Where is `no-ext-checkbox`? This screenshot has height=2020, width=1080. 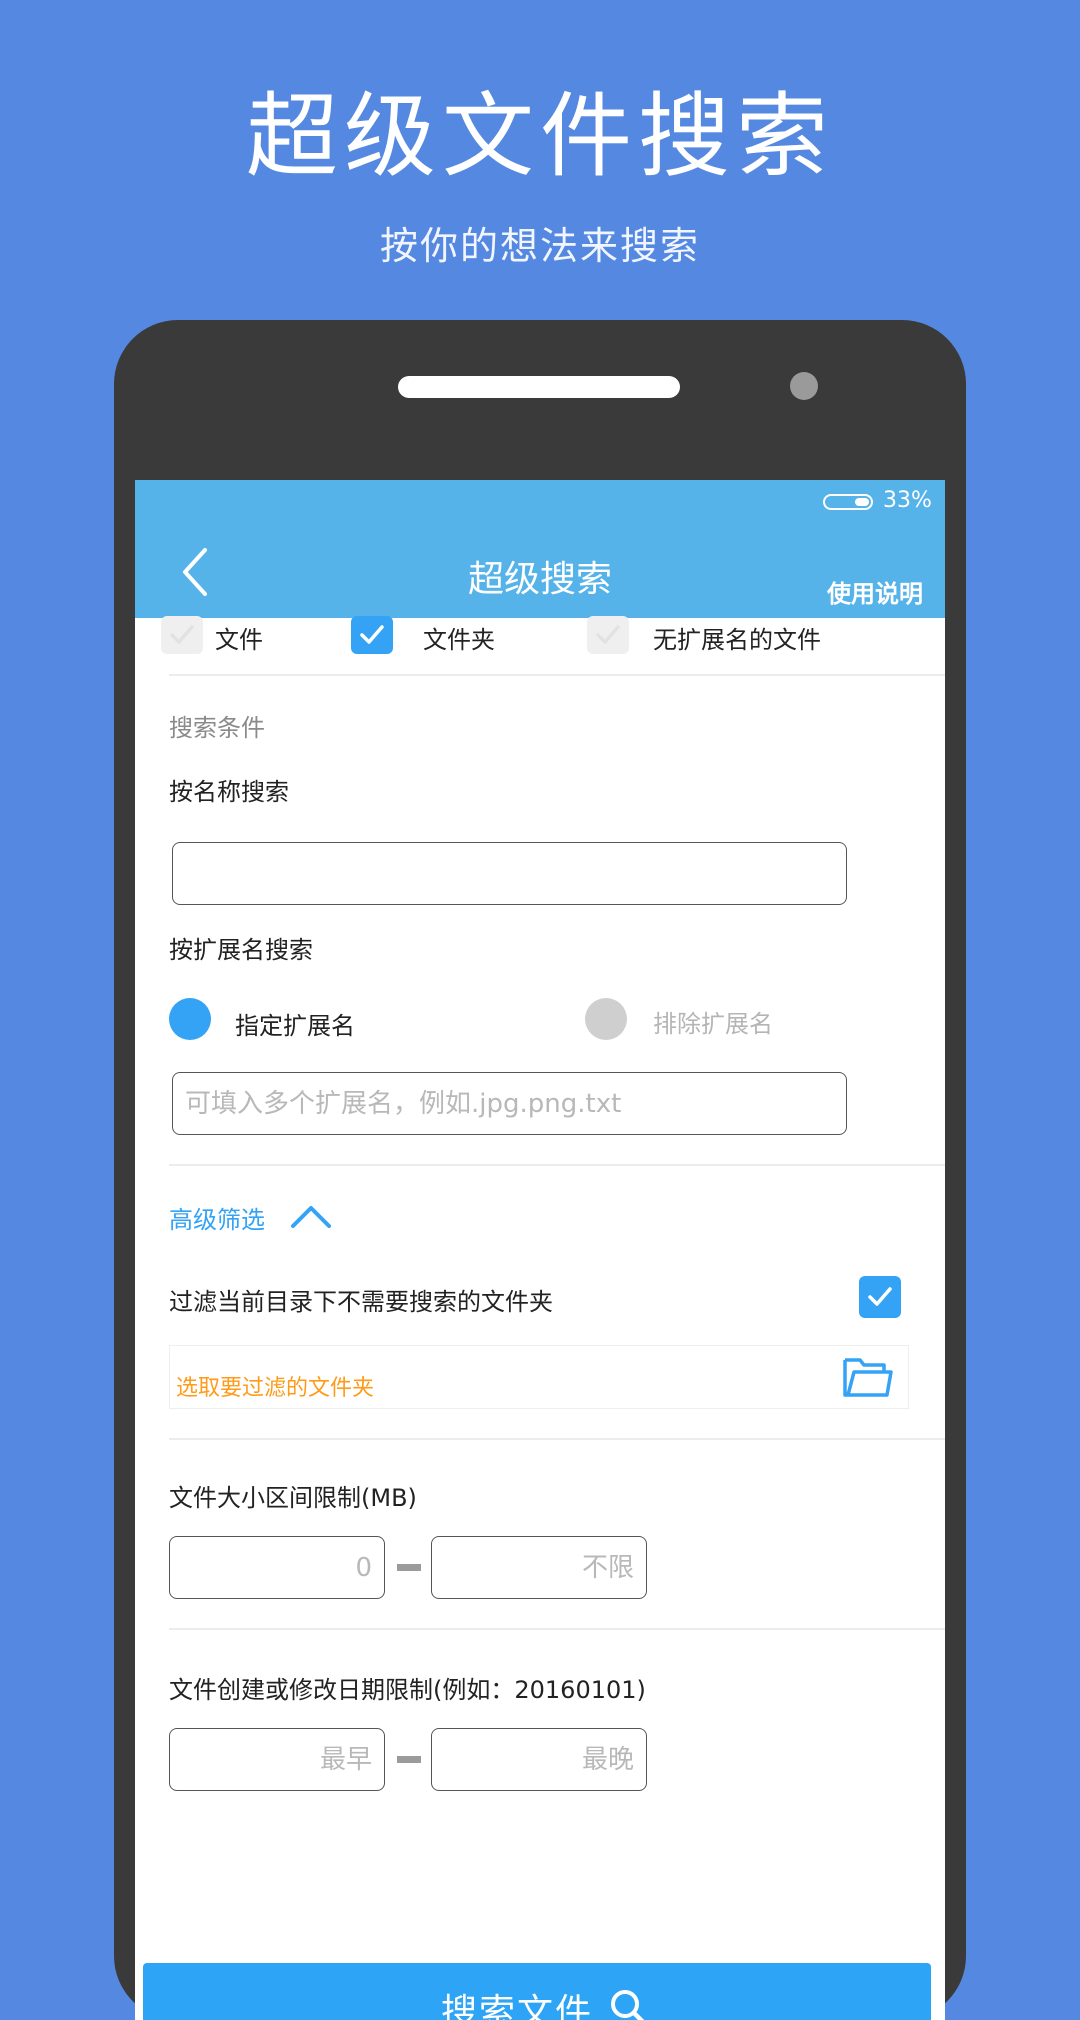 no-ext-checkbox is located at coordinates (608, 635).